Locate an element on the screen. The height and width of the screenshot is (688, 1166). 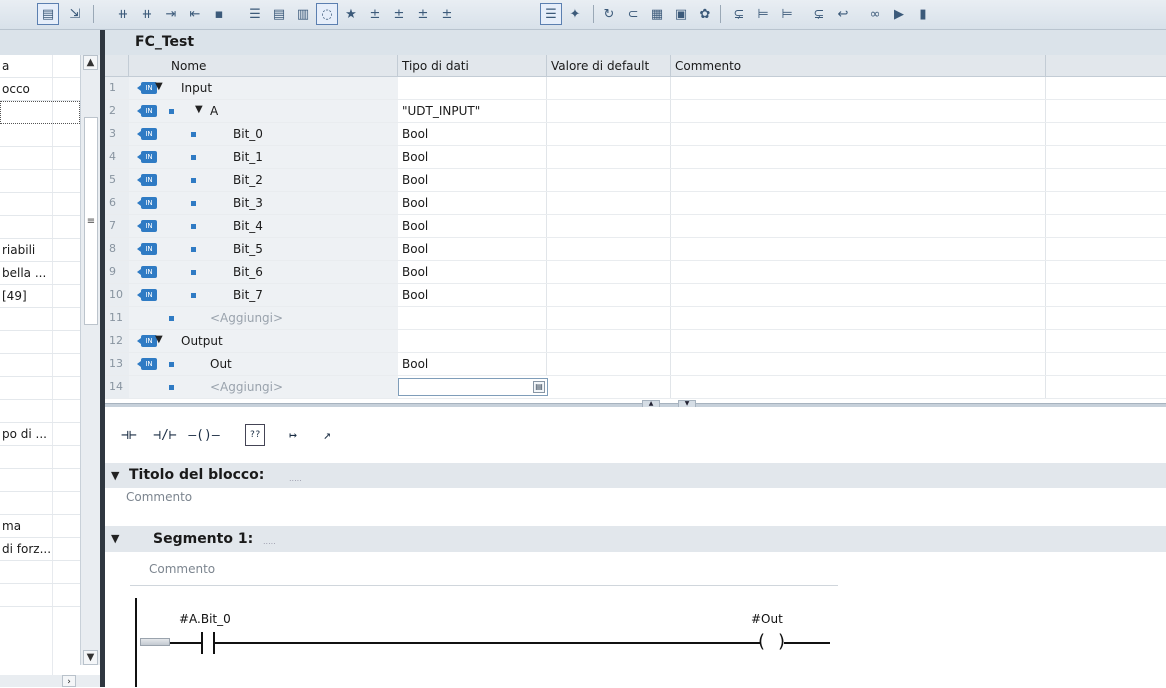
symbolic-operand-icon: ± is located at coordinates (399, 14).